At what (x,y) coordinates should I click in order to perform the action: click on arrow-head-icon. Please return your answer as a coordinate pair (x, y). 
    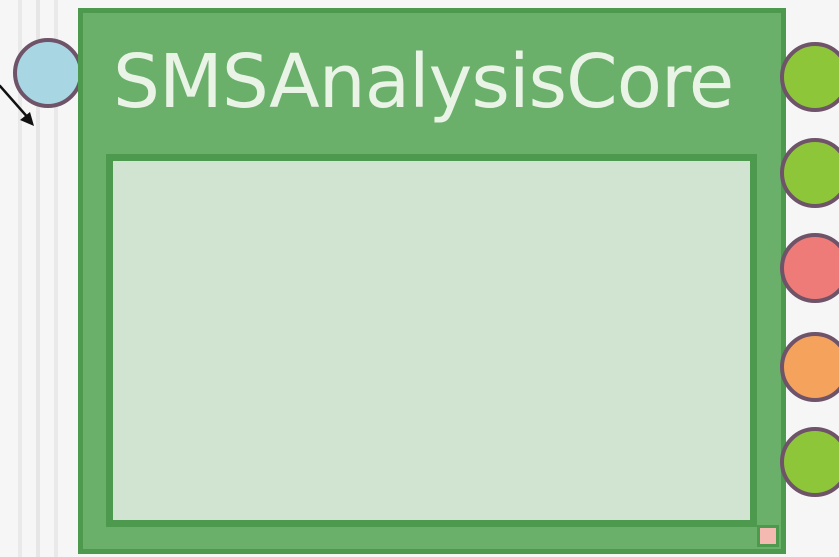
    Looking at the image, I should click on (27, 119).